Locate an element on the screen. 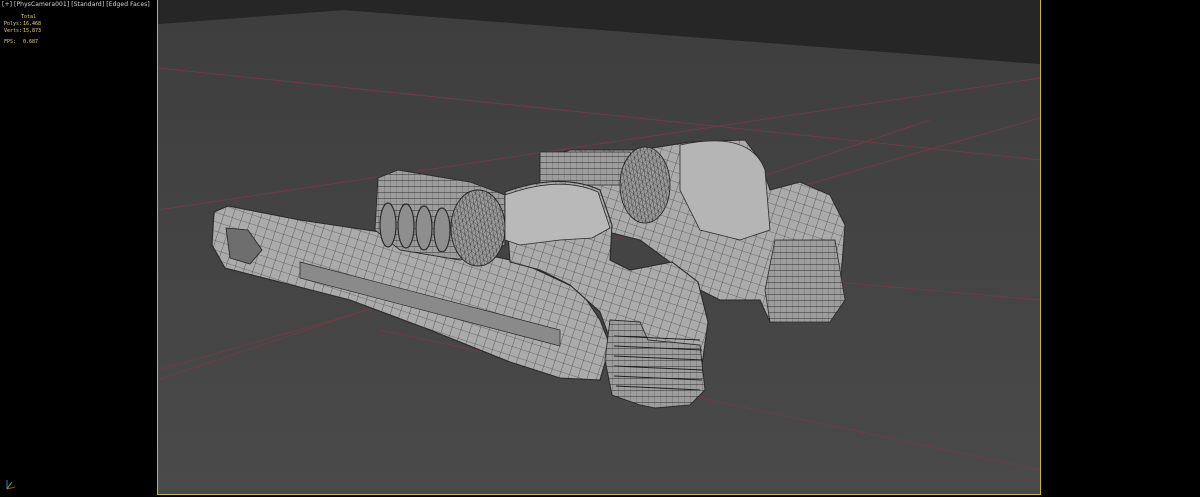 The height and width of the screenshot is (497, 1200). polys-value: 16,468 is located at coordinates (32, 24).